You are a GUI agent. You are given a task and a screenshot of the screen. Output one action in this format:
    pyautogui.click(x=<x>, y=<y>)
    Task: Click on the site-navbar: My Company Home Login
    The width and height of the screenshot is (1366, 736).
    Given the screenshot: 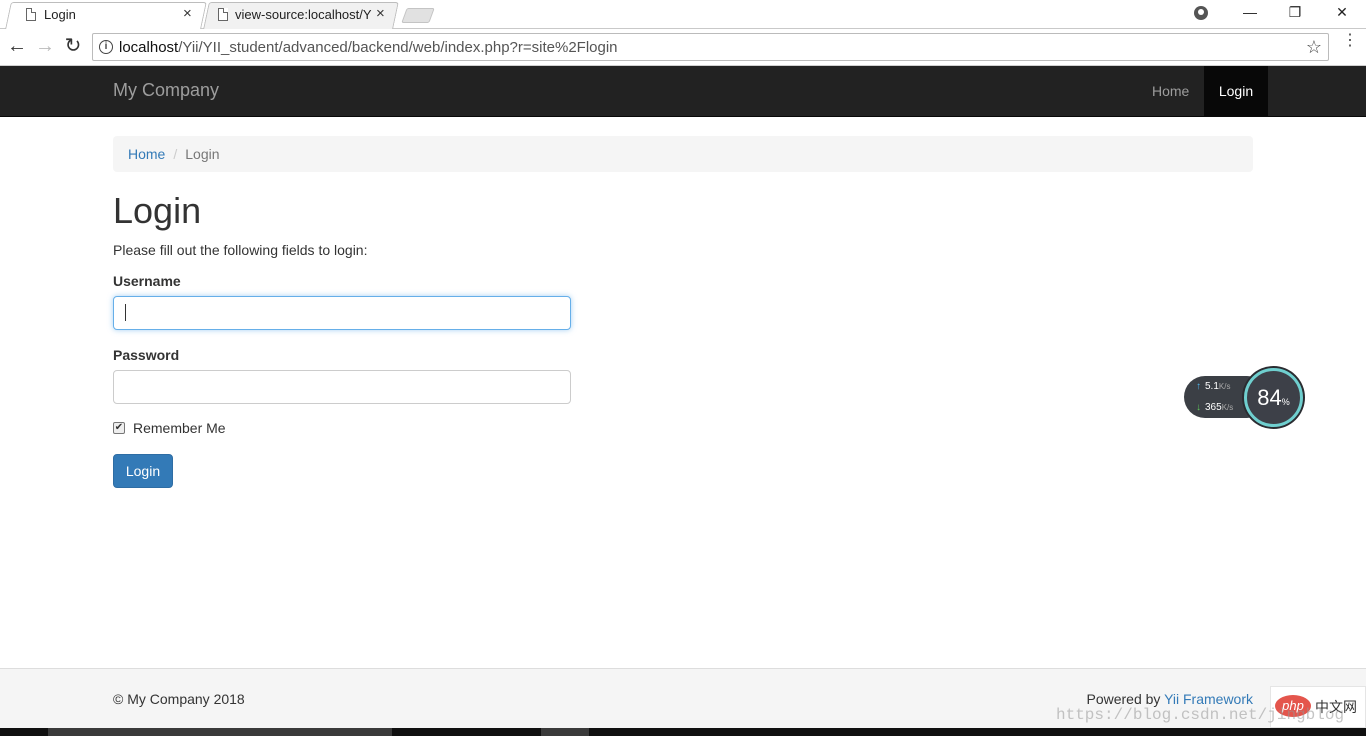 What is the action you would take?
    pyautogui.click(x=683, y=91)
    